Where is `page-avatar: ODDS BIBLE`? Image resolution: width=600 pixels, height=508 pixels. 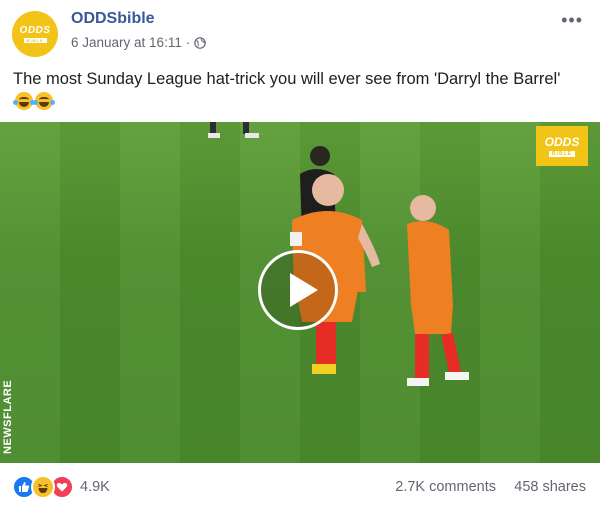 page-avatar: ODDS BIBLE is located at coordinates (35, 34).